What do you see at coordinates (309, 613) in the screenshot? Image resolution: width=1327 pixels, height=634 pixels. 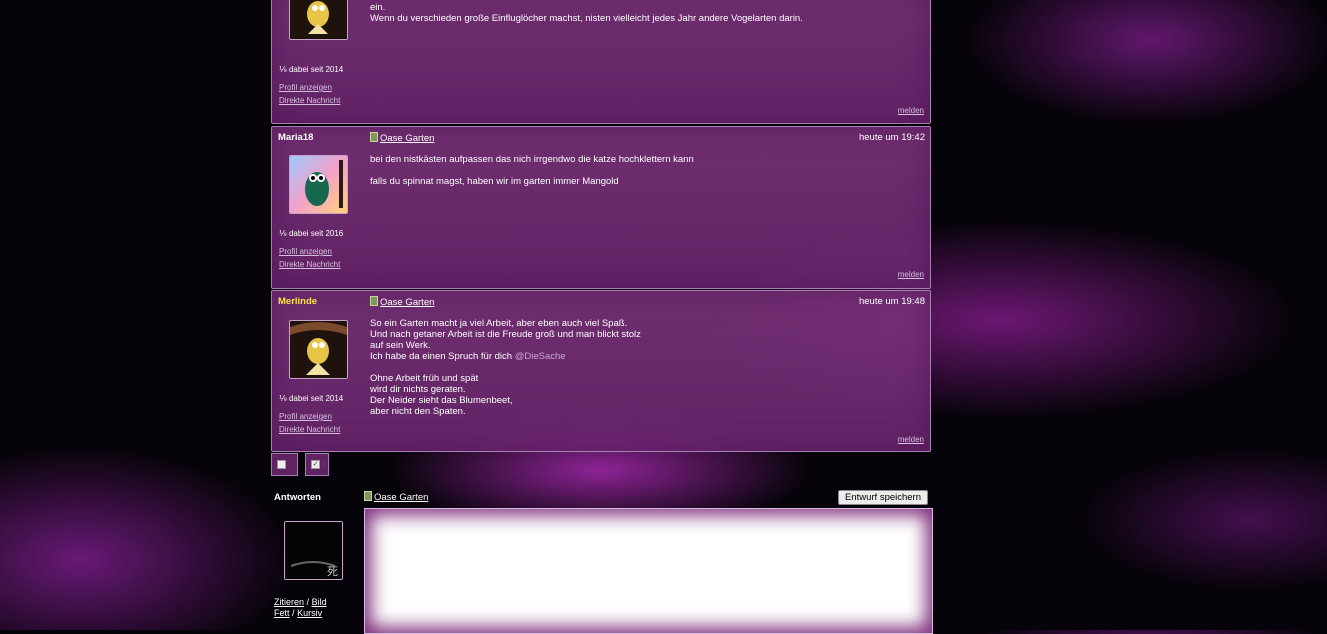 I see `italic-link: Kursiv` at bounding box center [309, 613].